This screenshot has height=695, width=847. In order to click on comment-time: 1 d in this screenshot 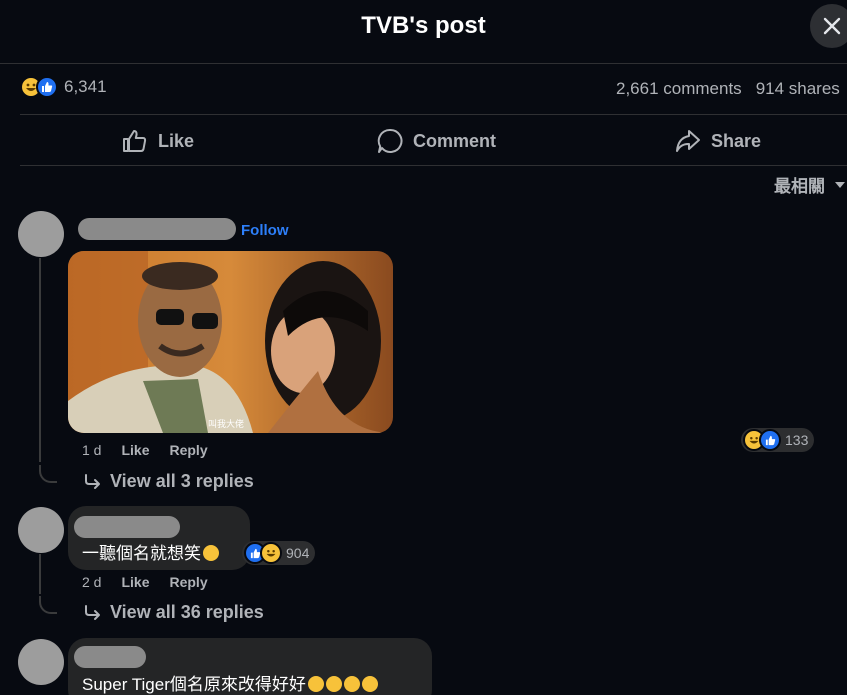, I will do `click(91, 450)`.